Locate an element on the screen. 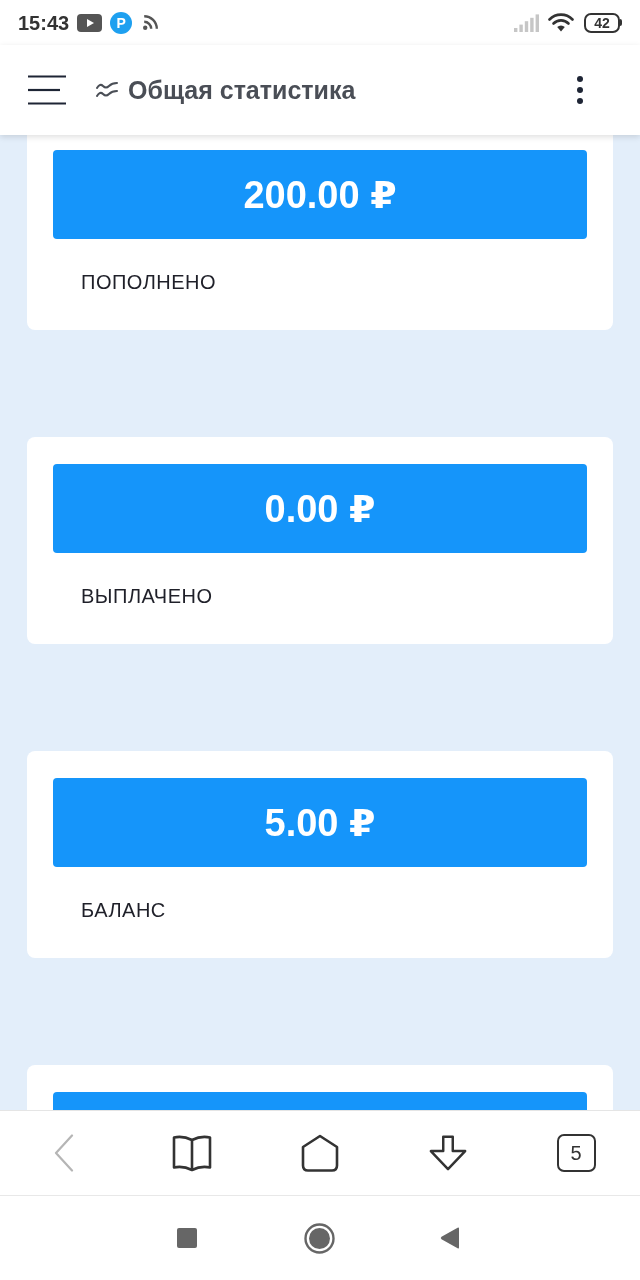 The height and width of the screenshot is (1280, 640). stat-label: БАЛАНС is located at coordinates (123, 910).